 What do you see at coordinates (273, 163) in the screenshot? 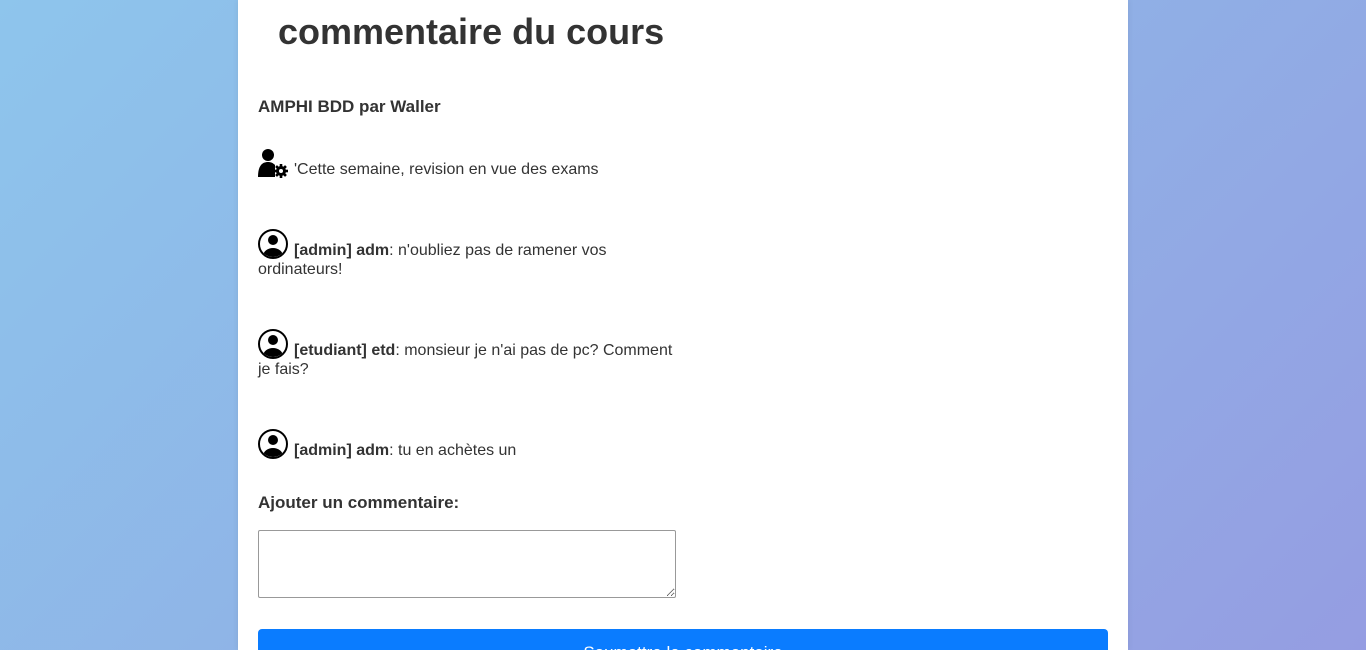
I see `user-gear-icon` at bounding box center [273, 163].